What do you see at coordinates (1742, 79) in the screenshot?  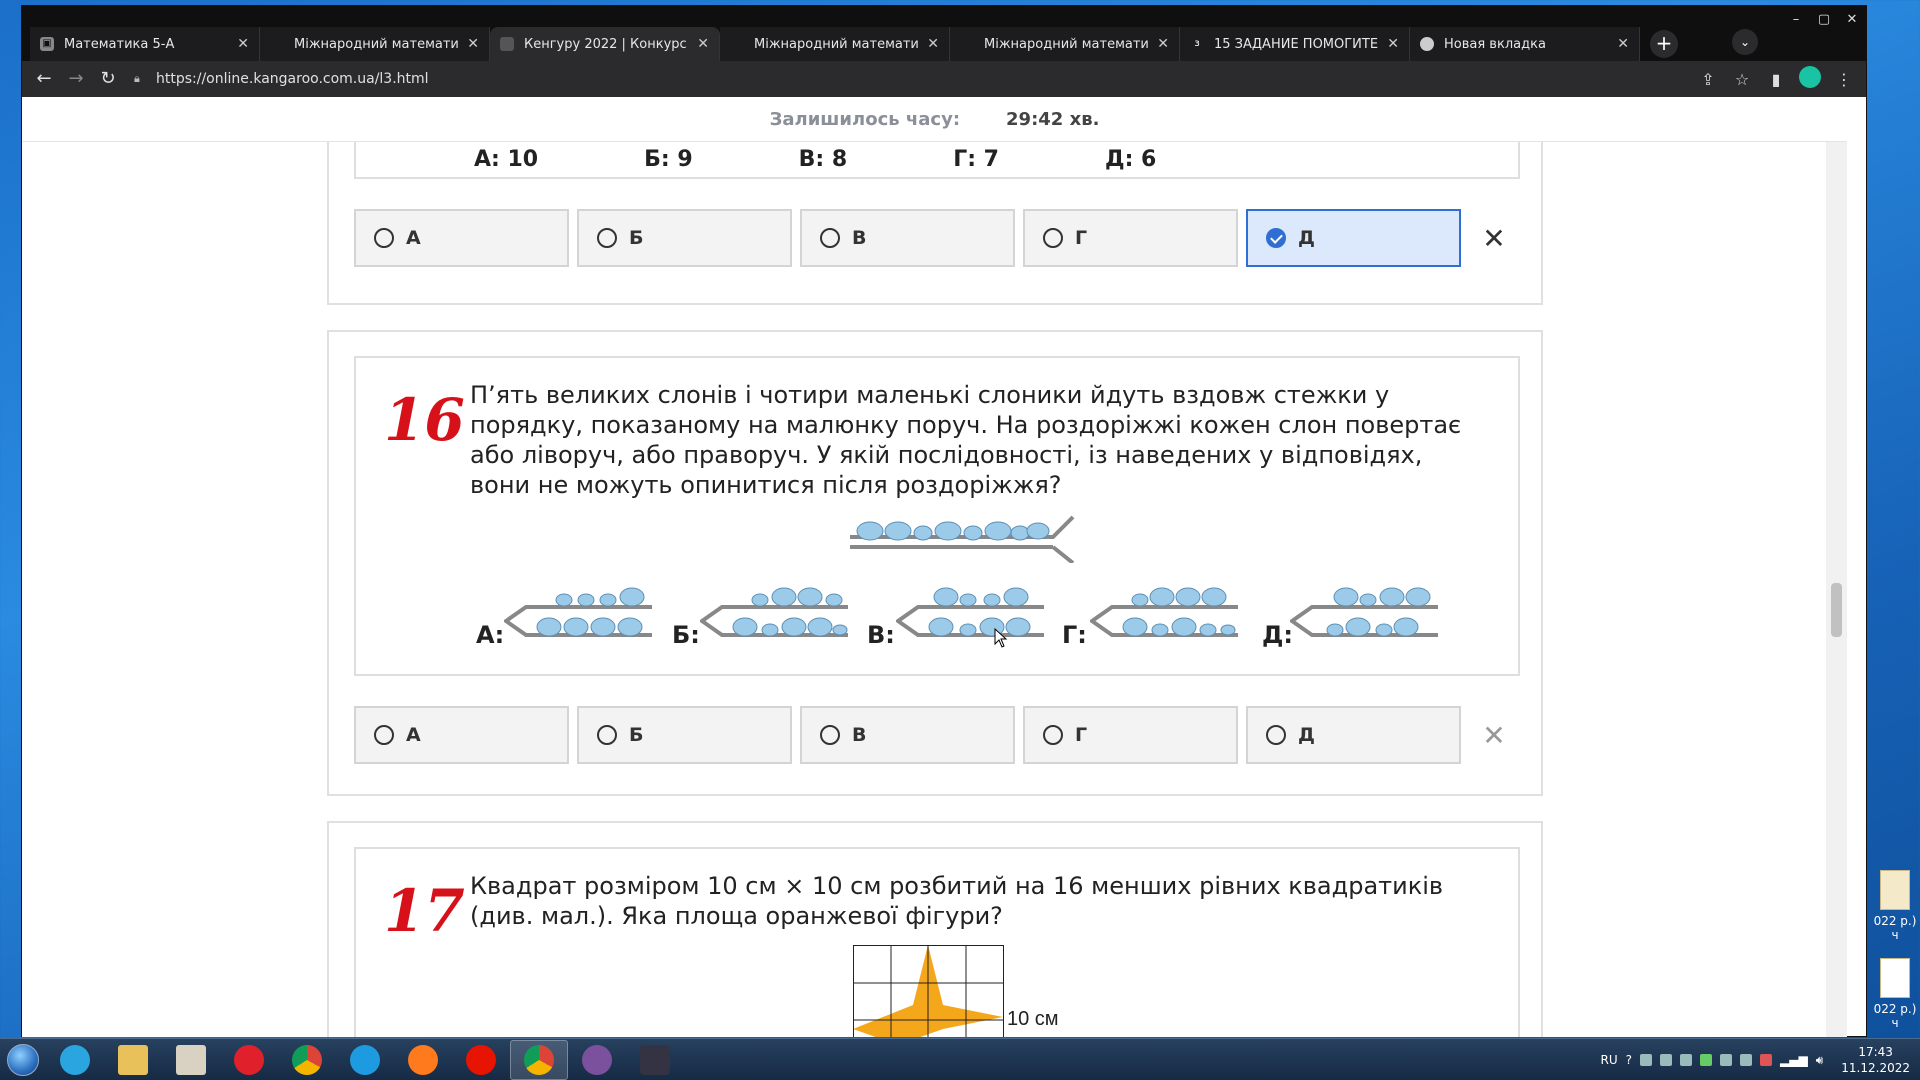 I see `star-icon: ☆` at bounding box center [1742, 79].